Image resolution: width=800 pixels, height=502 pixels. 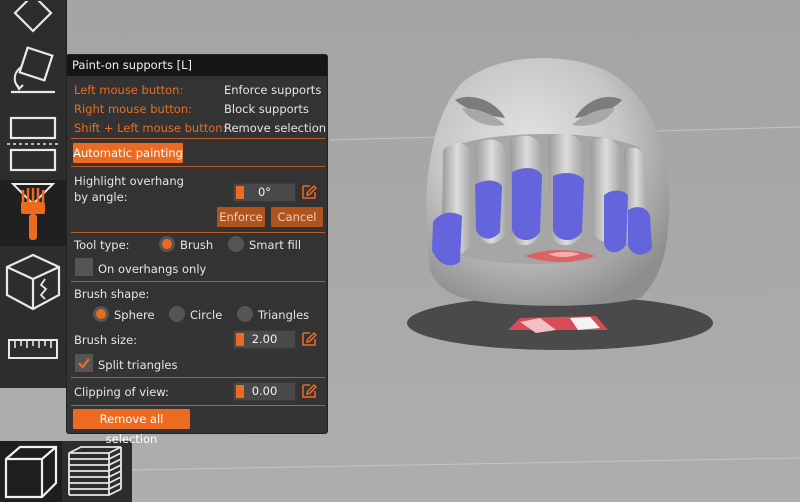 I want to click on on-overhangs-only-checkbox, so click(x=84, y=267).